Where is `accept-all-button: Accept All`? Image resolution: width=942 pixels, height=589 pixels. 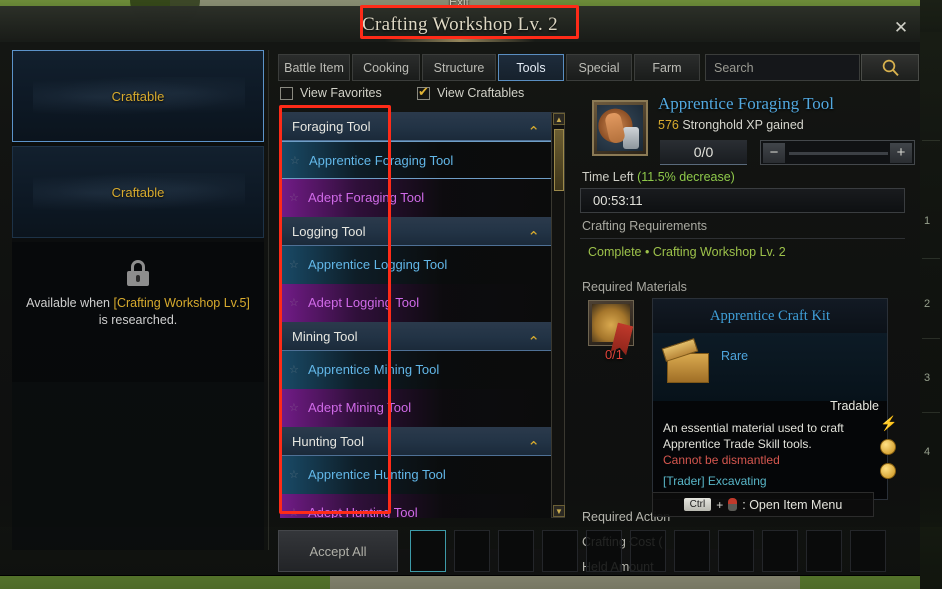 accept-all-button: Accept All is located at coordinates (338, 551).